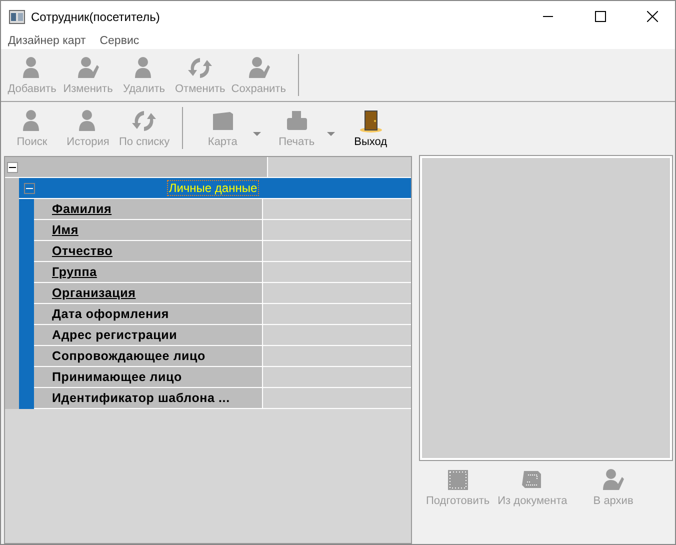 Image resolution: width=676 pixels, height=545 pixels. Describe the element at coordinates (600, 16) in the screenshot. I see `maximize-icon` at that location.